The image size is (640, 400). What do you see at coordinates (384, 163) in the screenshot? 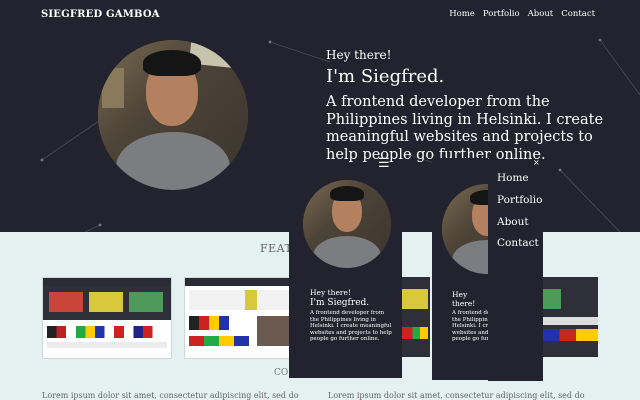
I see `hamburger-menu-icon: ☰` at bounding box center [384, 163].